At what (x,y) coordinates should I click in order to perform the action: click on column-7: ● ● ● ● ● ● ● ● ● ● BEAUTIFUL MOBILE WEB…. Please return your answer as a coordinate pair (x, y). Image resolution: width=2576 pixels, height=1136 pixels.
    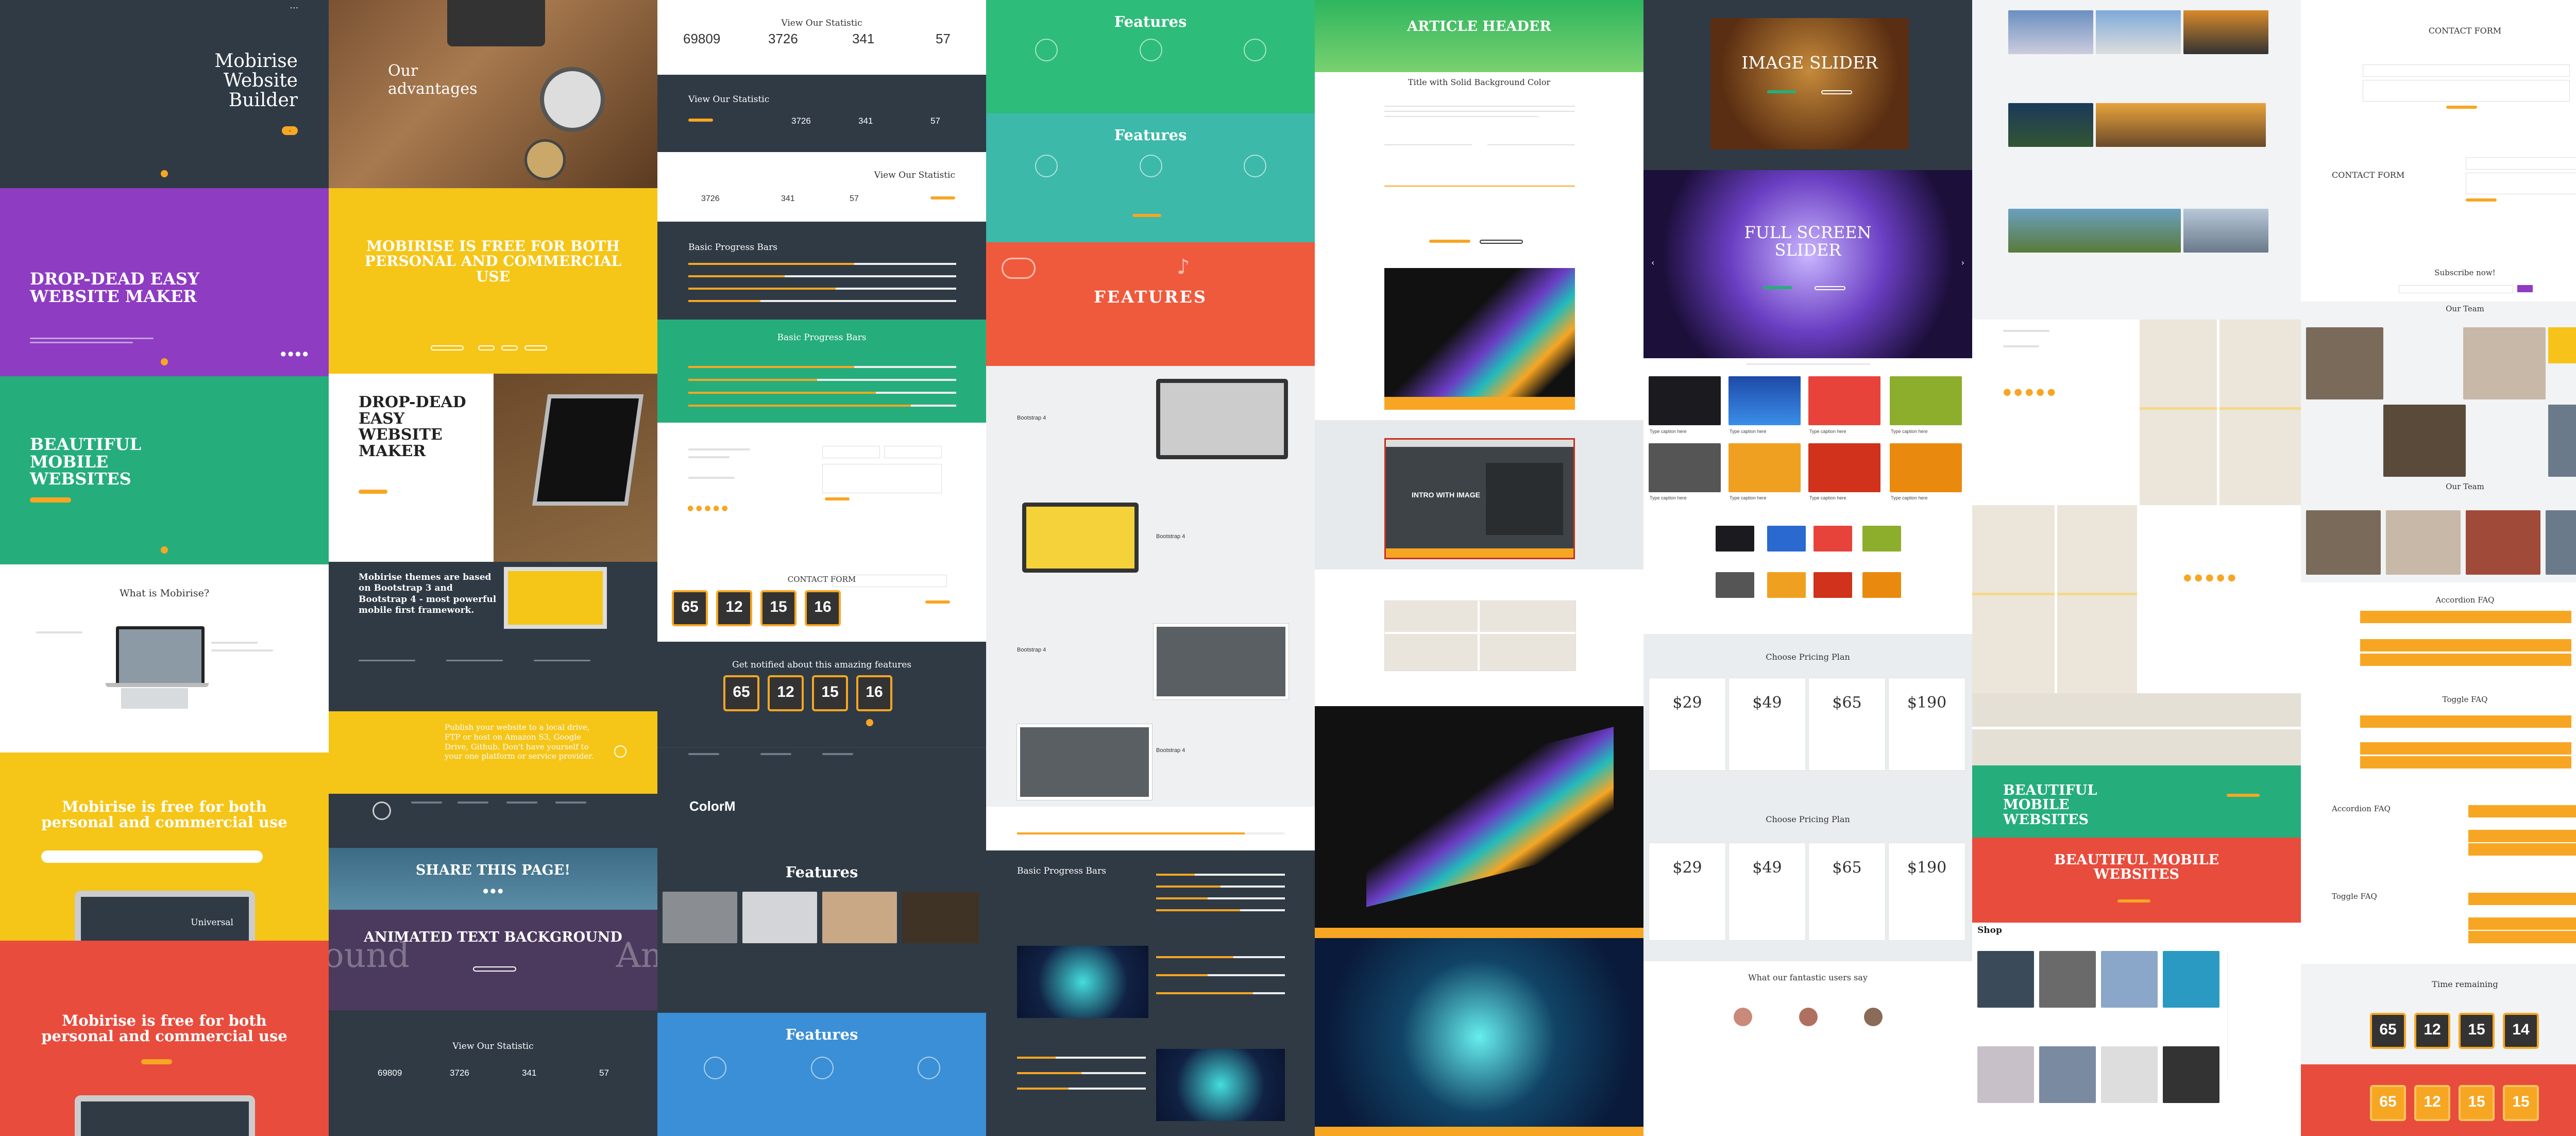
    Looking at the image, I should click on (2136, 568).